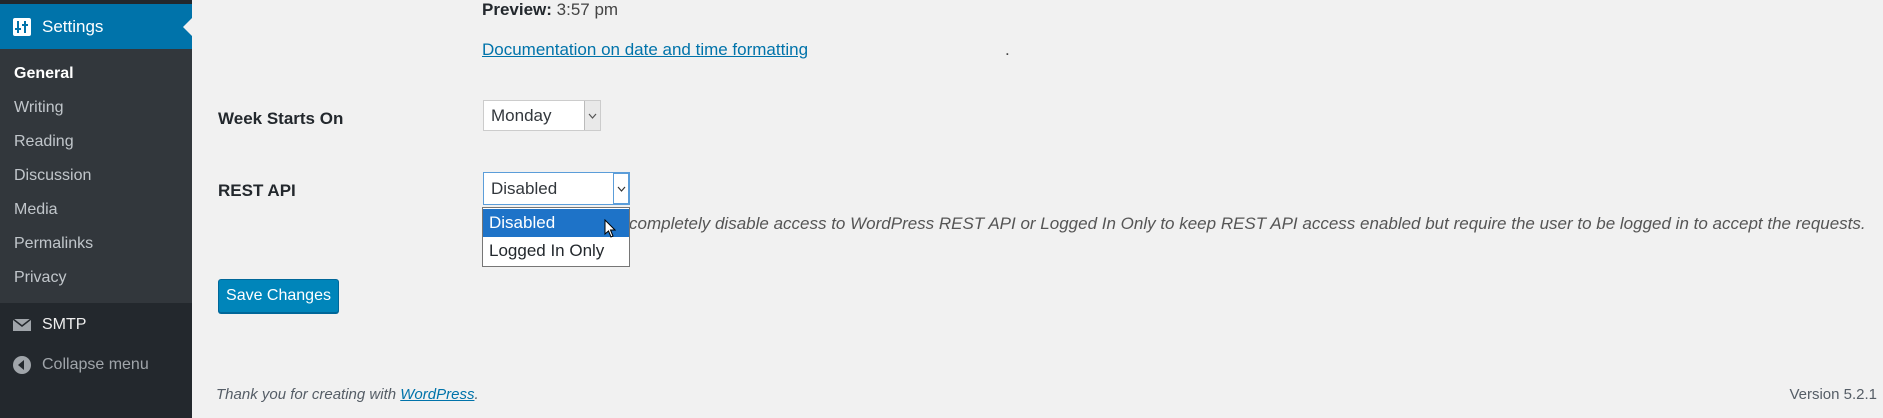 This screenshot has width=1883, height=418. Describe the element at coordinates (22, 27) in the screenshot. I see `settings-icon` at that location.